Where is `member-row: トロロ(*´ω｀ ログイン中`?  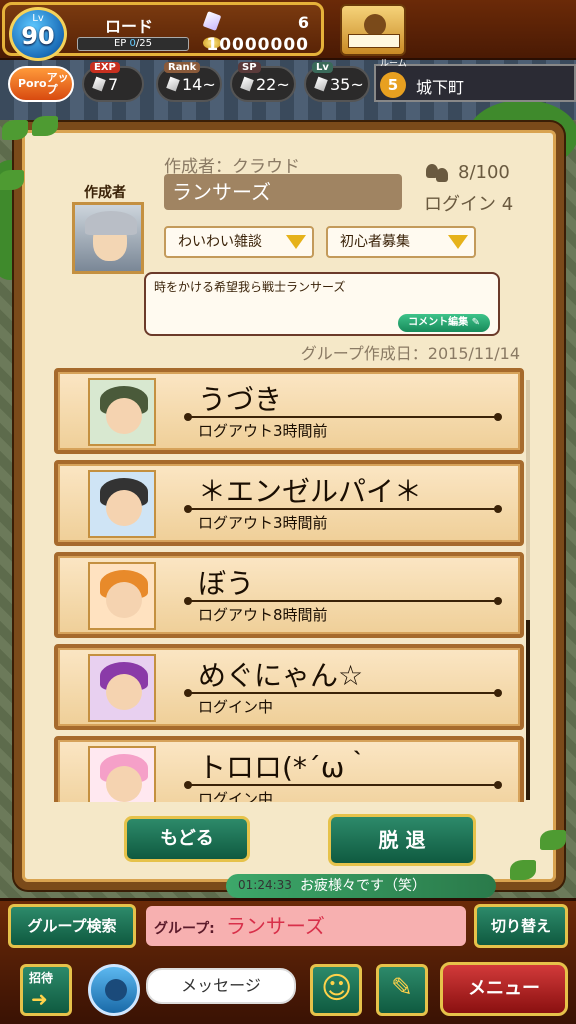
member-row: トロロ(*´ω｀ ログイン中 is located at coordinates (289, 769).